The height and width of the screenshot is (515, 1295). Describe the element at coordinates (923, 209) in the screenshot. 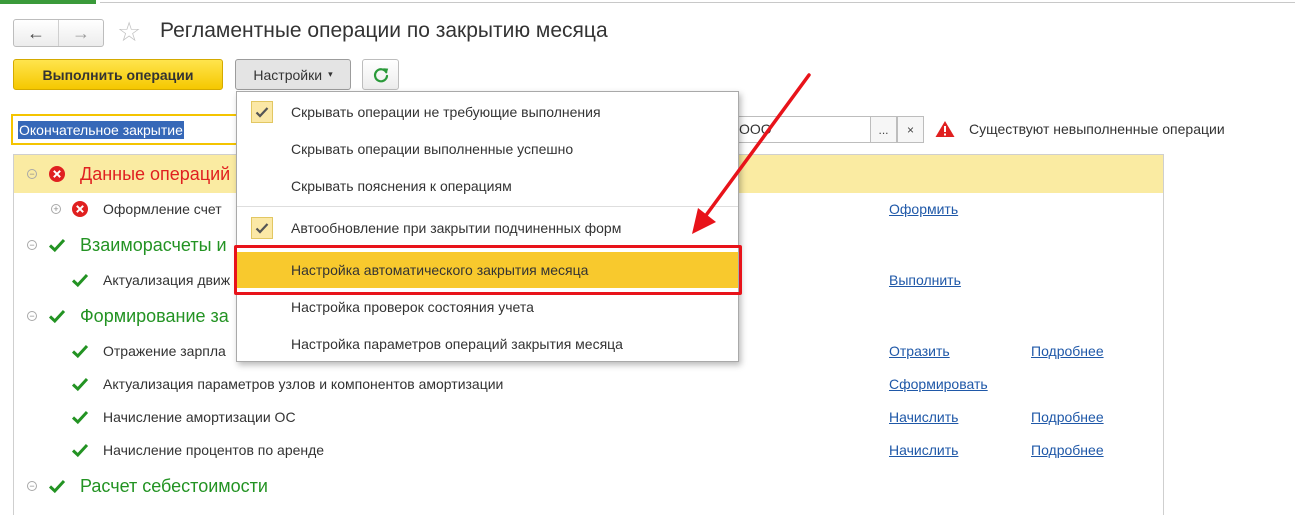

I see `action-link: Оформить` at that location.